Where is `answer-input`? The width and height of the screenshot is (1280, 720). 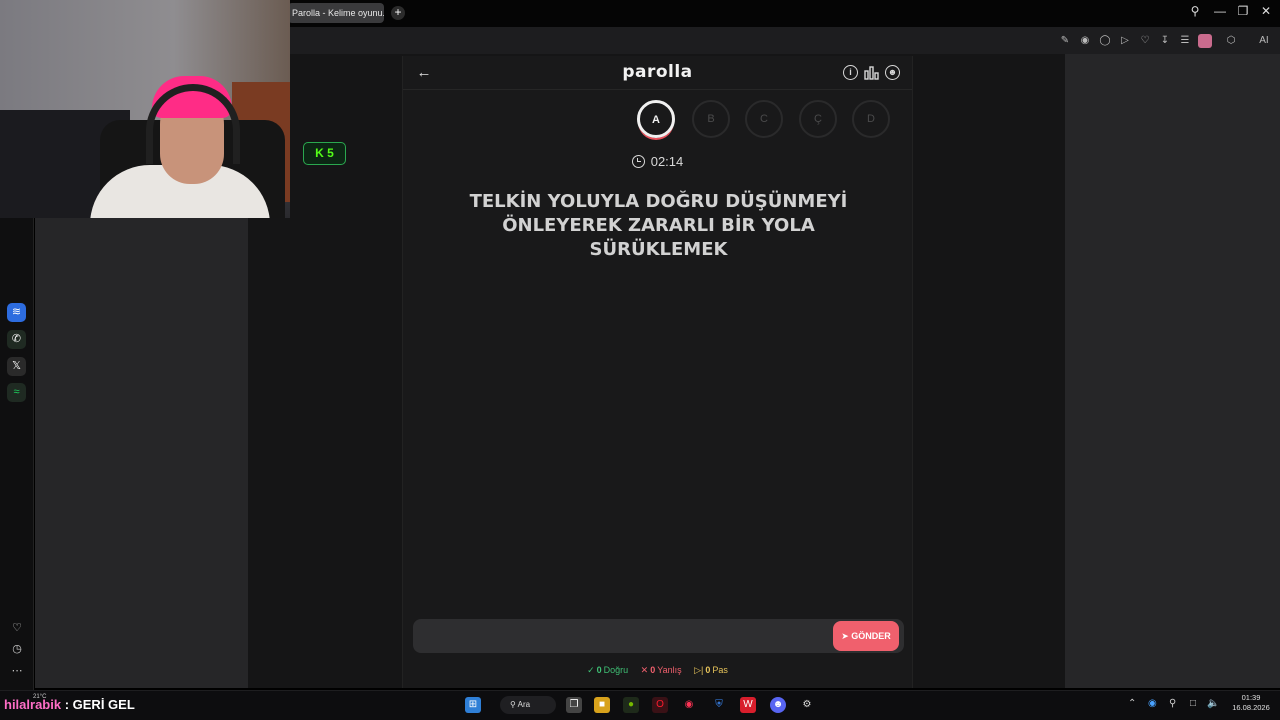 answer-input is located at coordinates (621, 636).